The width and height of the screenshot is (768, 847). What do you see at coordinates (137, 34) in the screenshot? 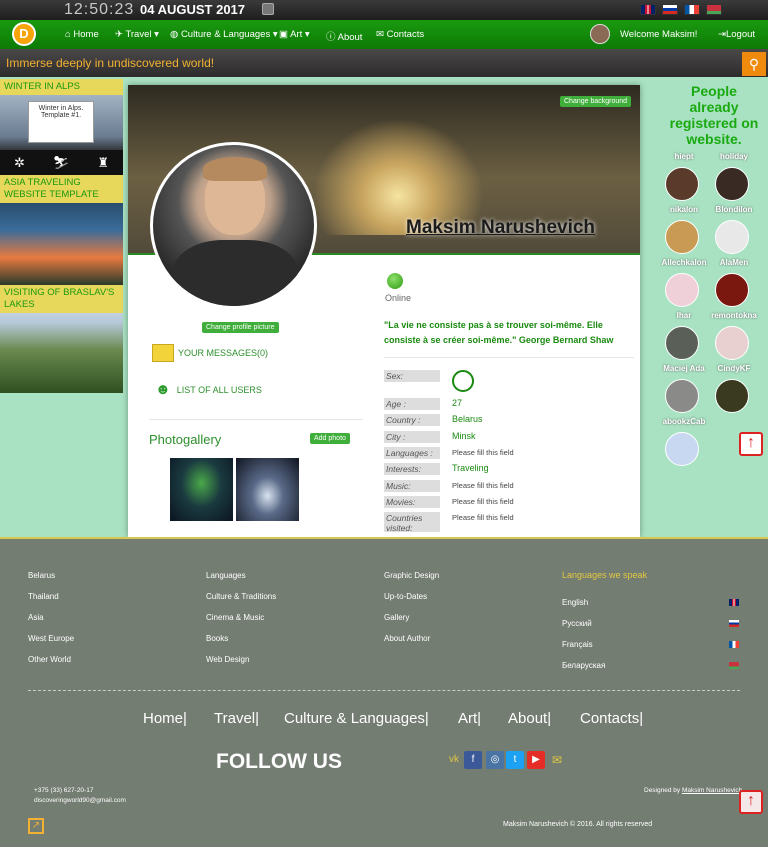
I see `nav-travel: ✈ Travel ▾` at bounding box center [137, 34].